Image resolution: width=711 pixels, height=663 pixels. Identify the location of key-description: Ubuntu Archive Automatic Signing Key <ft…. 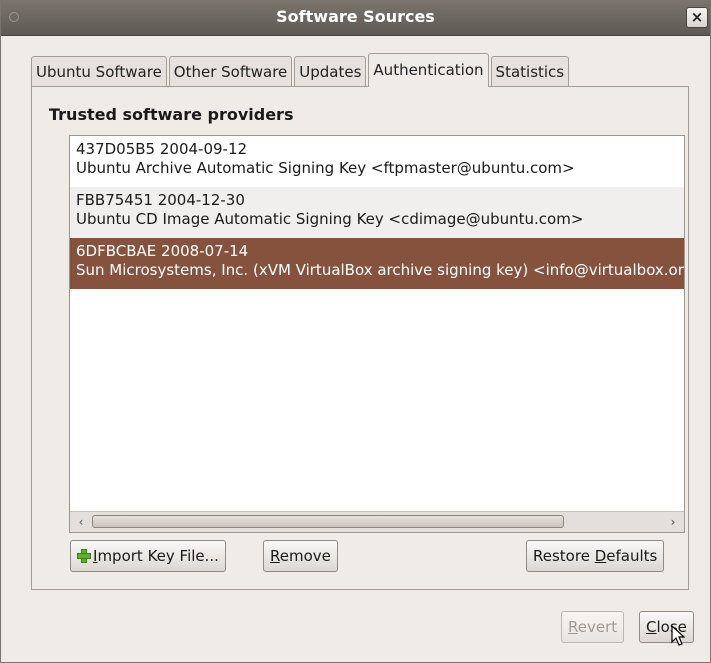
(325, 168).